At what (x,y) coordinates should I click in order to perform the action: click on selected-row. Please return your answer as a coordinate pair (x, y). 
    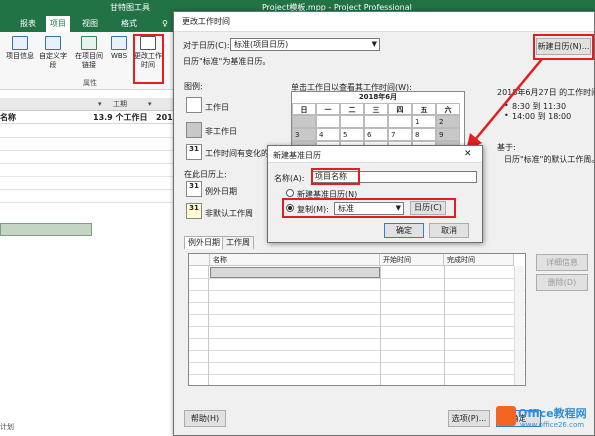
    Looking at the image, I should click on (46, 229).